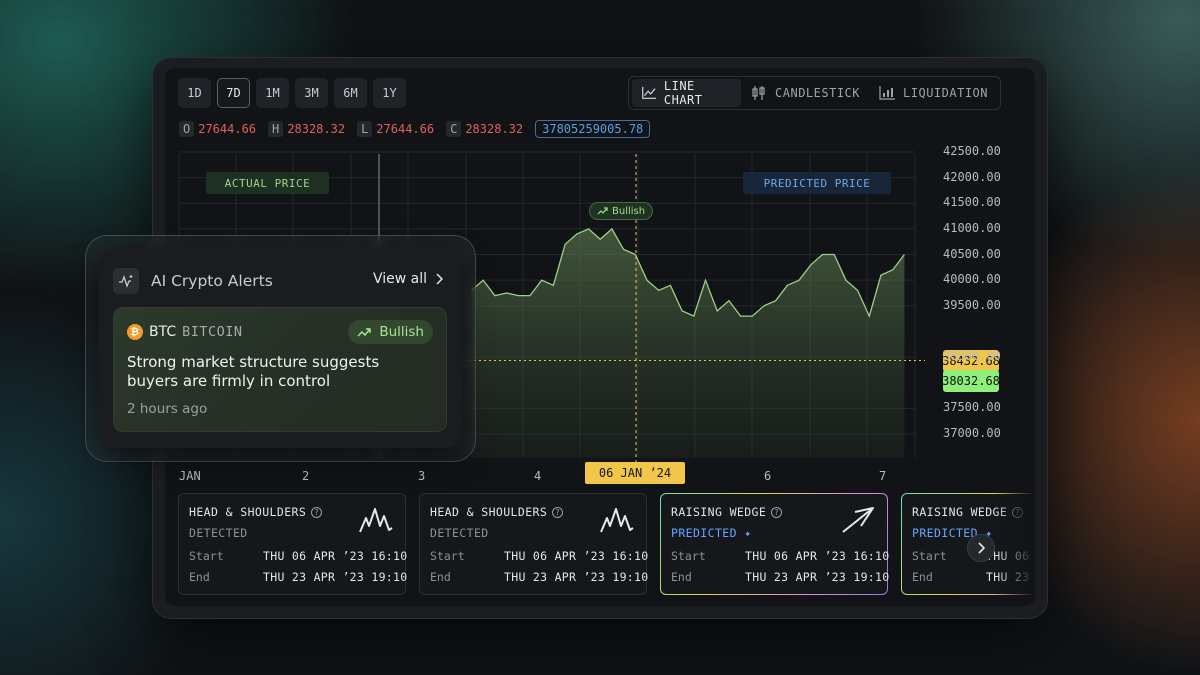  Describe the element at coordinates (1015, 545) in the screenshot. I see `scroll-fade` at that location.